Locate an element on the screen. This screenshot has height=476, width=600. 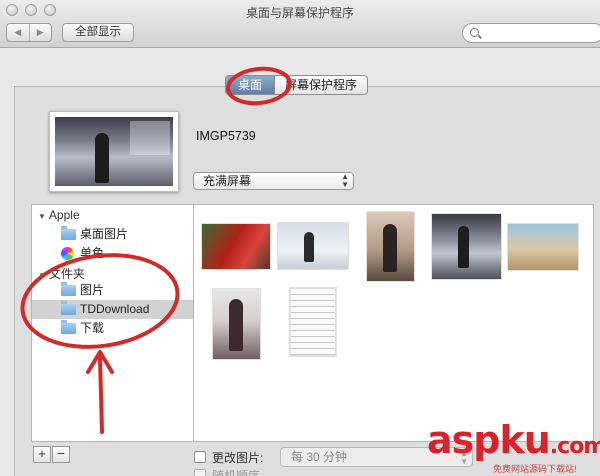
group-apple: ▼ Apple is located at coordinates (59, 215).